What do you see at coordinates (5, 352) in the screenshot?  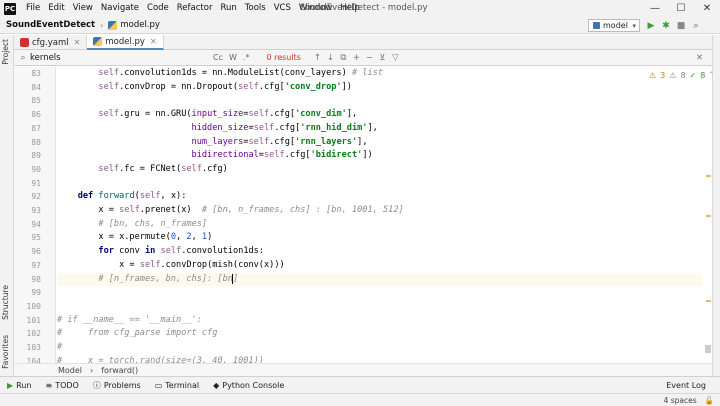 I see `favorites-tool-tab: Favorites` at bounding box center [5, 352].